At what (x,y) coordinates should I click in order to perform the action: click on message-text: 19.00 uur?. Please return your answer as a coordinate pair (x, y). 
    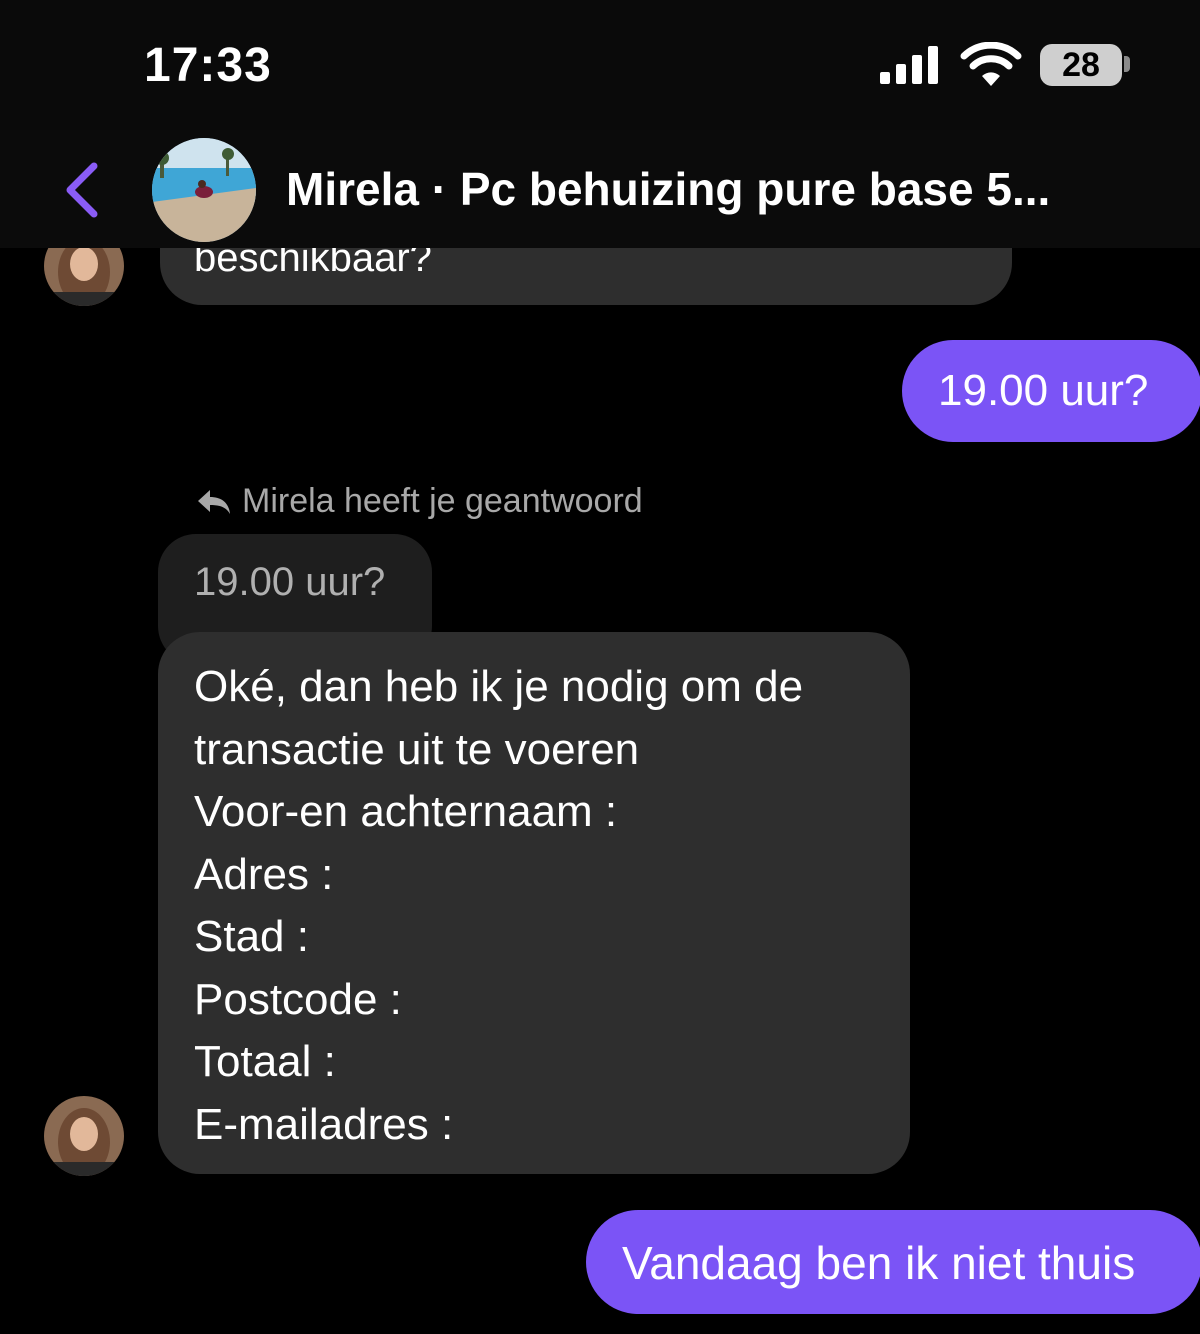
    Looking at the image, I should click on (1043, 390).